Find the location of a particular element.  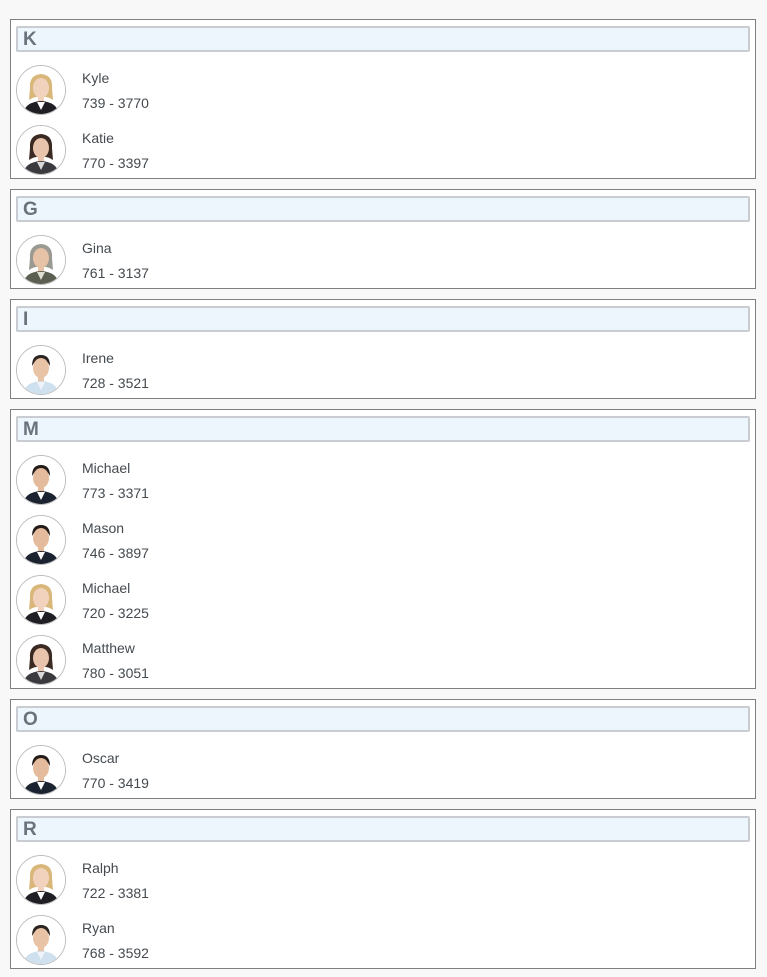

contact-item: Mason 746 - 3897 is located at coordinates (376, 540).